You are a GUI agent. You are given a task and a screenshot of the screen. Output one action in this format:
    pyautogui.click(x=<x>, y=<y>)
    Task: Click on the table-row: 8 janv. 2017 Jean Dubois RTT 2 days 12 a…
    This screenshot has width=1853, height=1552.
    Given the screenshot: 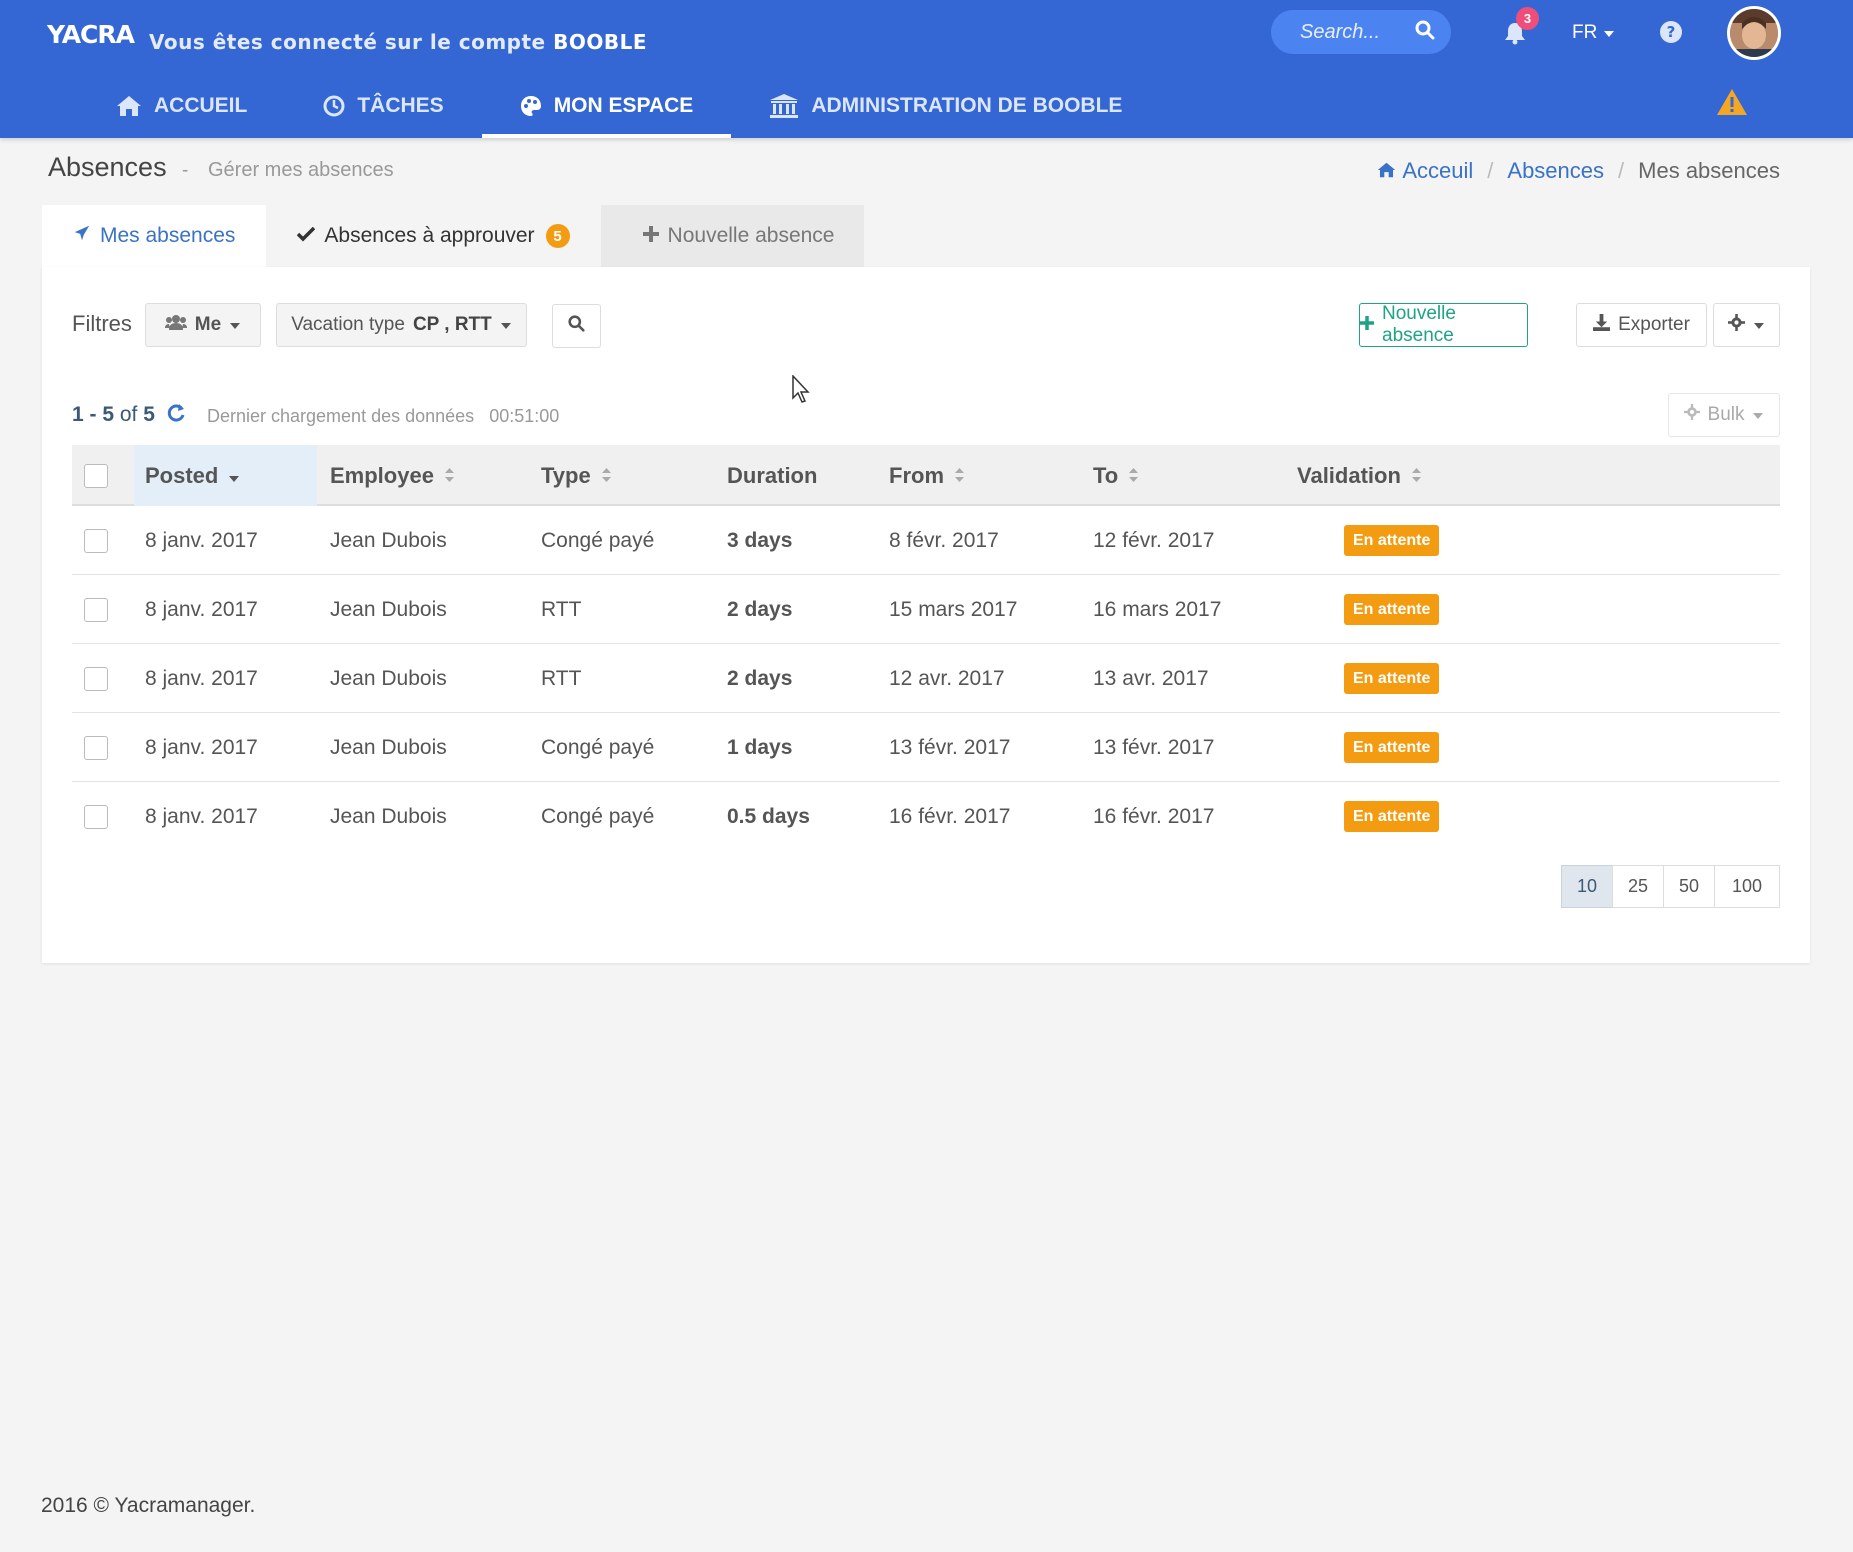 What is the action you would take?
    pyautogui.click(x=926, y=678)
    